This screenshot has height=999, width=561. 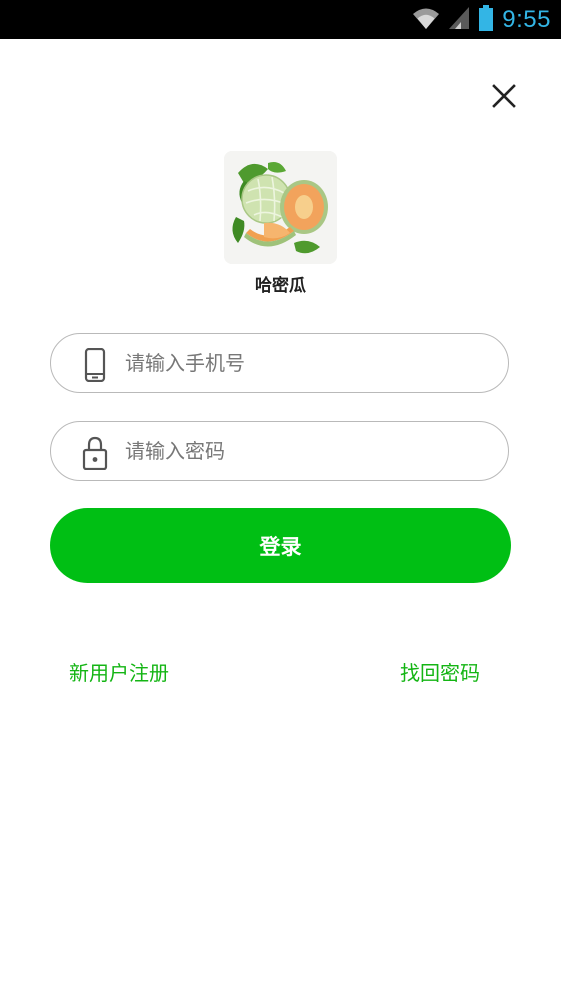 I want to click on battery-icon, so click(x=486, y=19).